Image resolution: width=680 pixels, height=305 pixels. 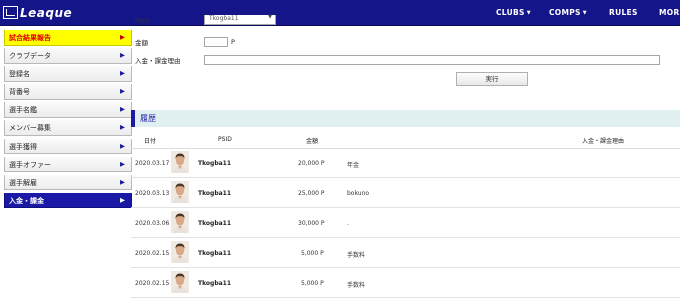 What do you see at coordinates (565, 12) in the screenshot?
I see `nav-comps-label: COMPS` at bounding box center [565, 12].